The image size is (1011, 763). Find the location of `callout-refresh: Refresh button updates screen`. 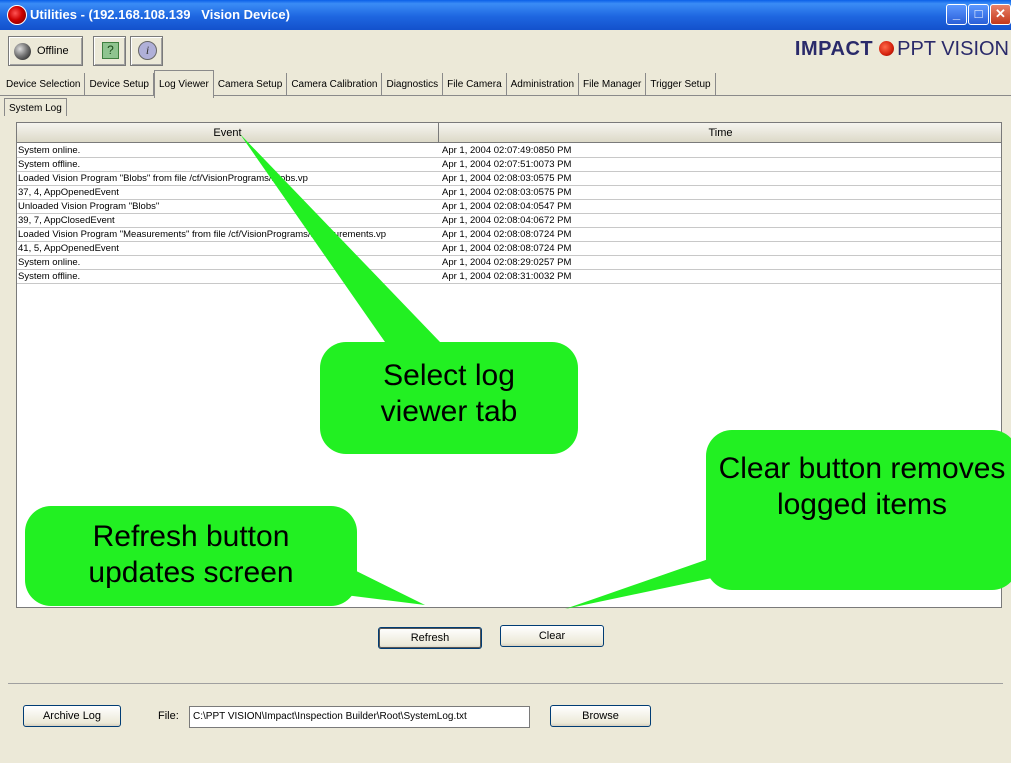

callout-refresh: Refresh button updates screen is located at coordinates (191, 556).